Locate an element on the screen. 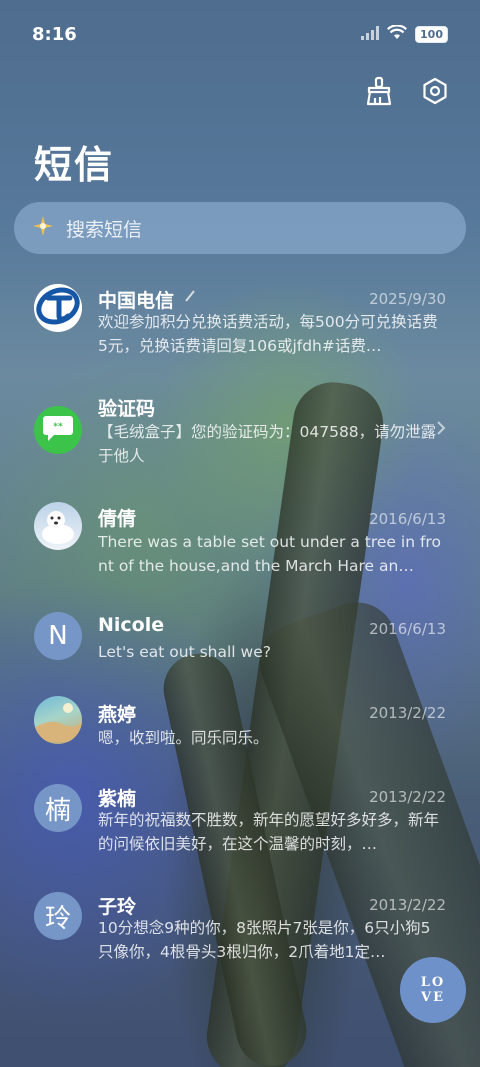  page-title: 短信 is located at coordinates (74, 165).